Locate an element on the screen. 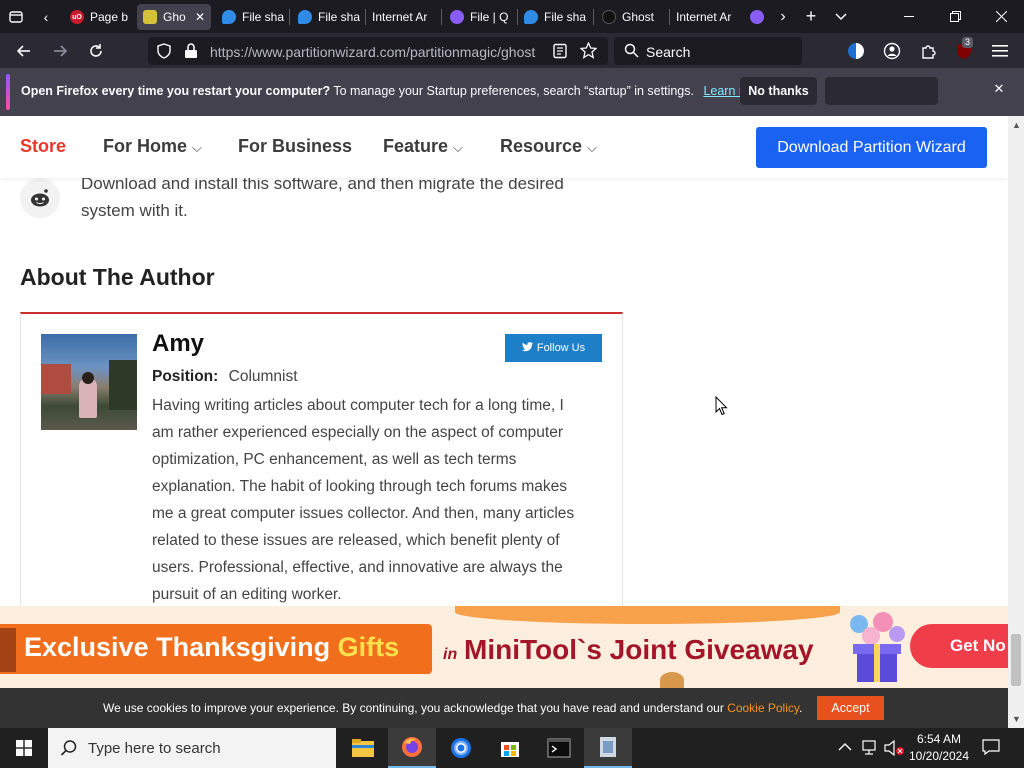 This screenshot has width=1024, height=768. tab-internet-archive-1: Internet Ar is located at coordinates (404, 17).